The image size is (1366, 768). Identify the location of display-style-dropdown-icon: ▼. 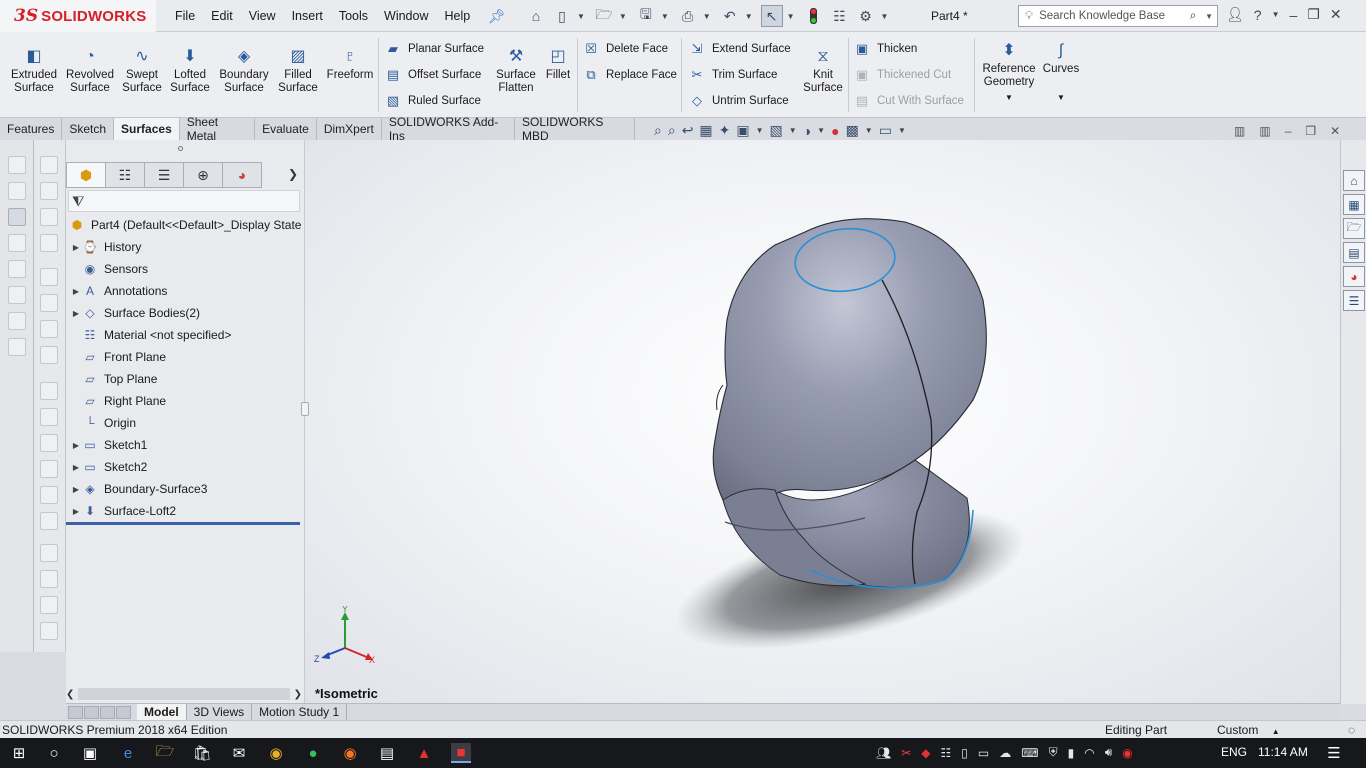
(793, 130).